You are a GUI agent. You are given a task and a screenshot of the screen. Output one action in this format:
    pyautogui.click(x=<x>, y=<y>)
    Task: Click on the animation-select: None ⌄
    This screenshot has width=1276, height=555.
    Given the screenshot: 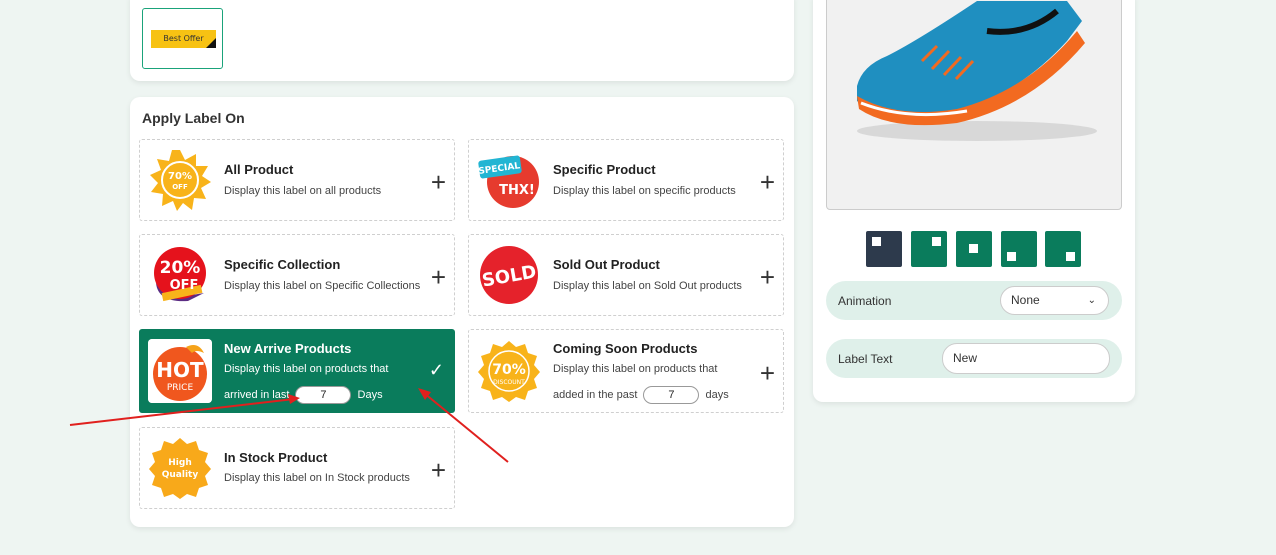 What is the action you would take?
    pyautogui.click(x=1054, y=300)
    